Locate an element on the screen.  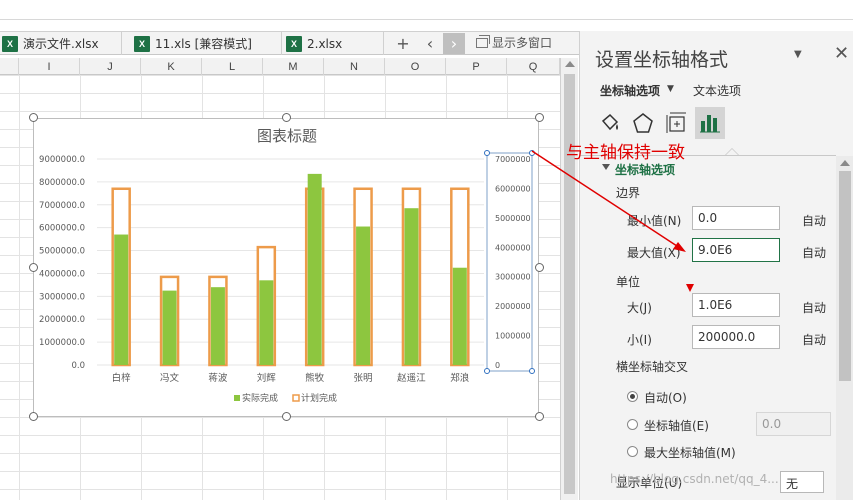
tab-label: 演示文件.xlsx is located at coordinates (61, 44).